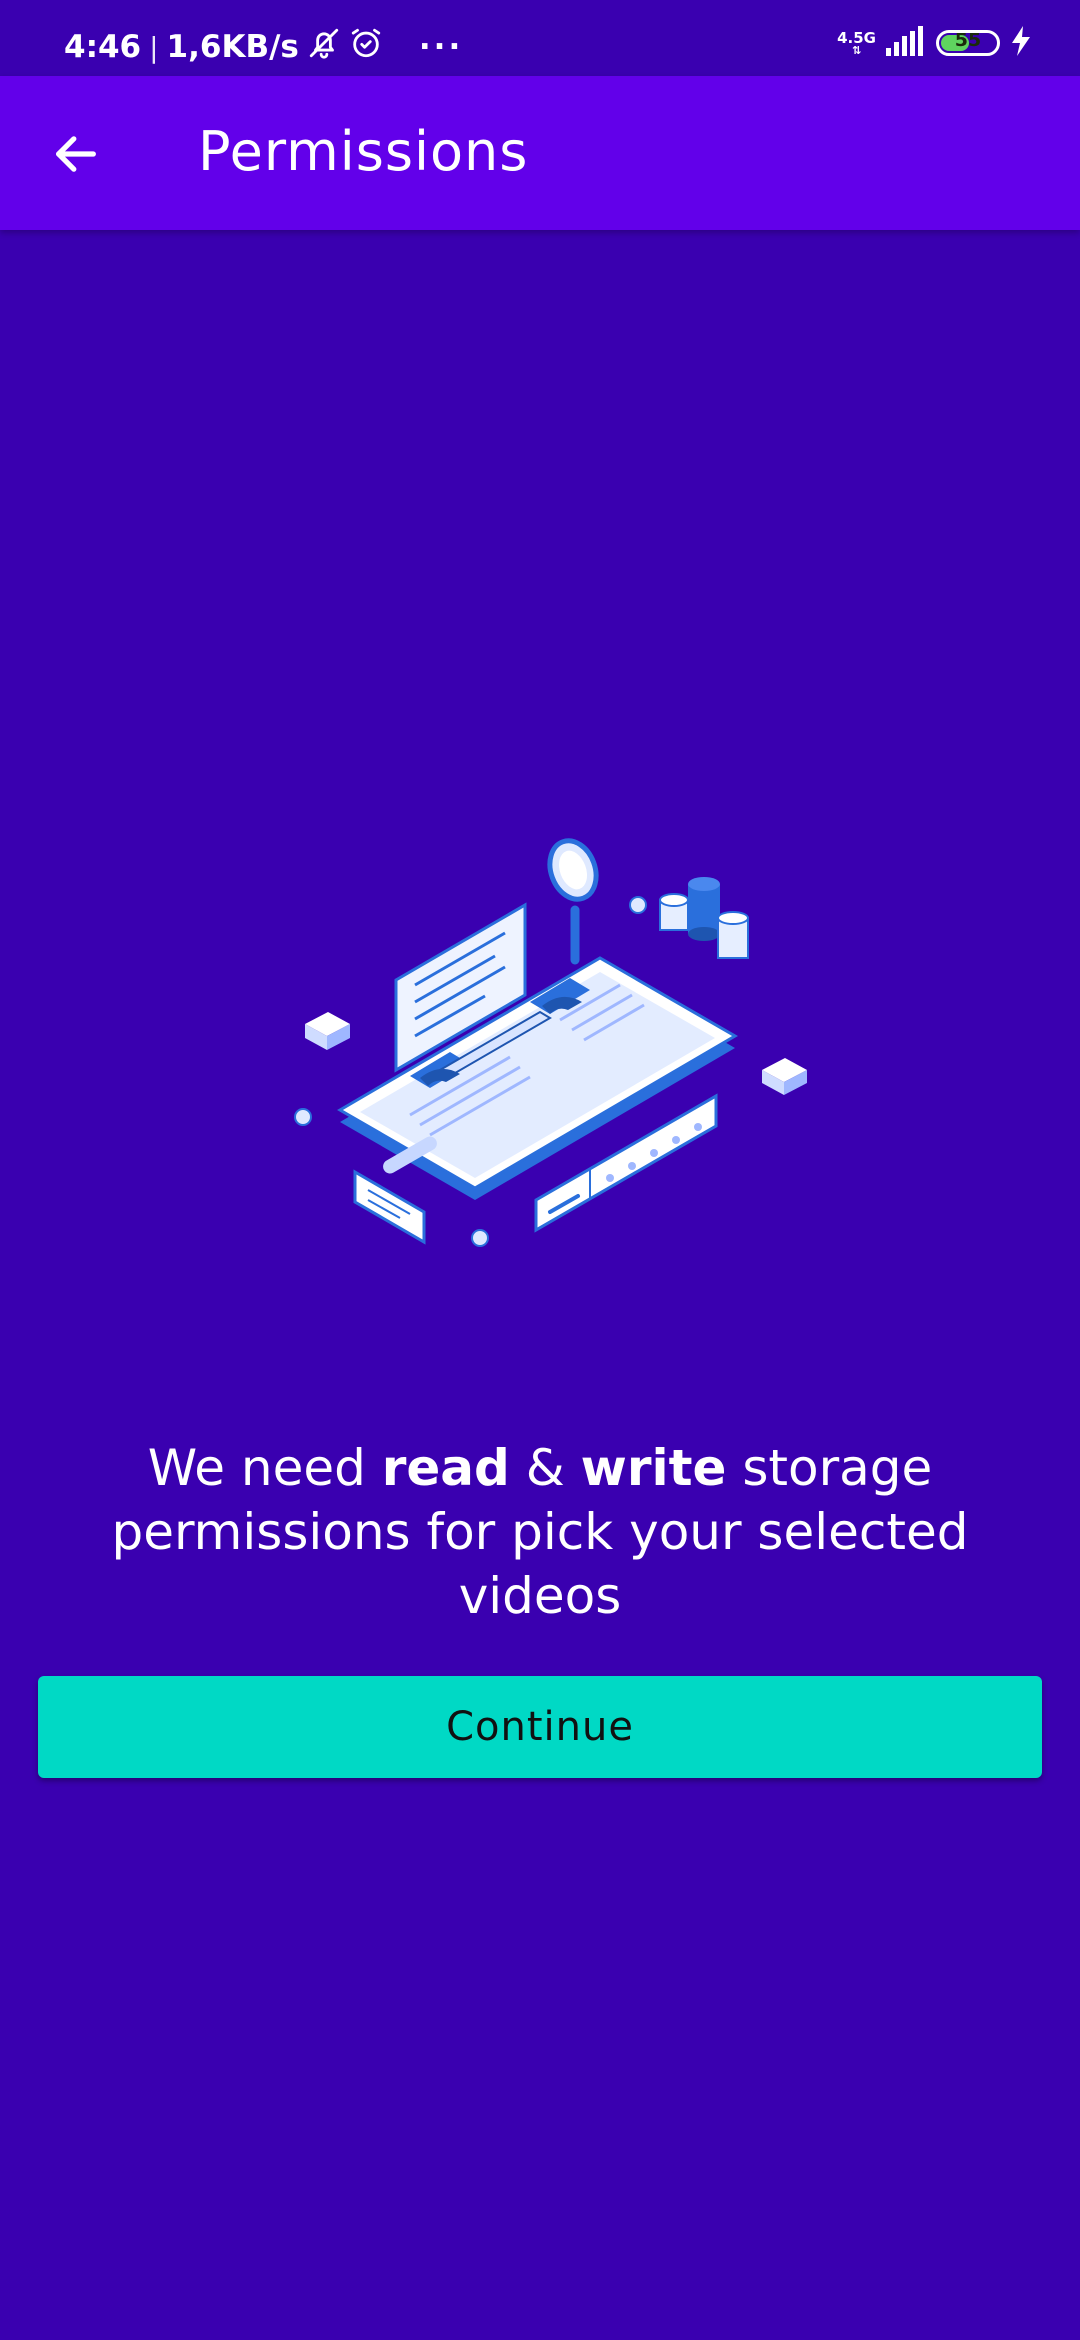 This screenshot has height=2340, width=1080. I want to click on status-bar: 4:46 | 1,6KB/s ··· 4.5G ⇅ 55, so click(540, 38).